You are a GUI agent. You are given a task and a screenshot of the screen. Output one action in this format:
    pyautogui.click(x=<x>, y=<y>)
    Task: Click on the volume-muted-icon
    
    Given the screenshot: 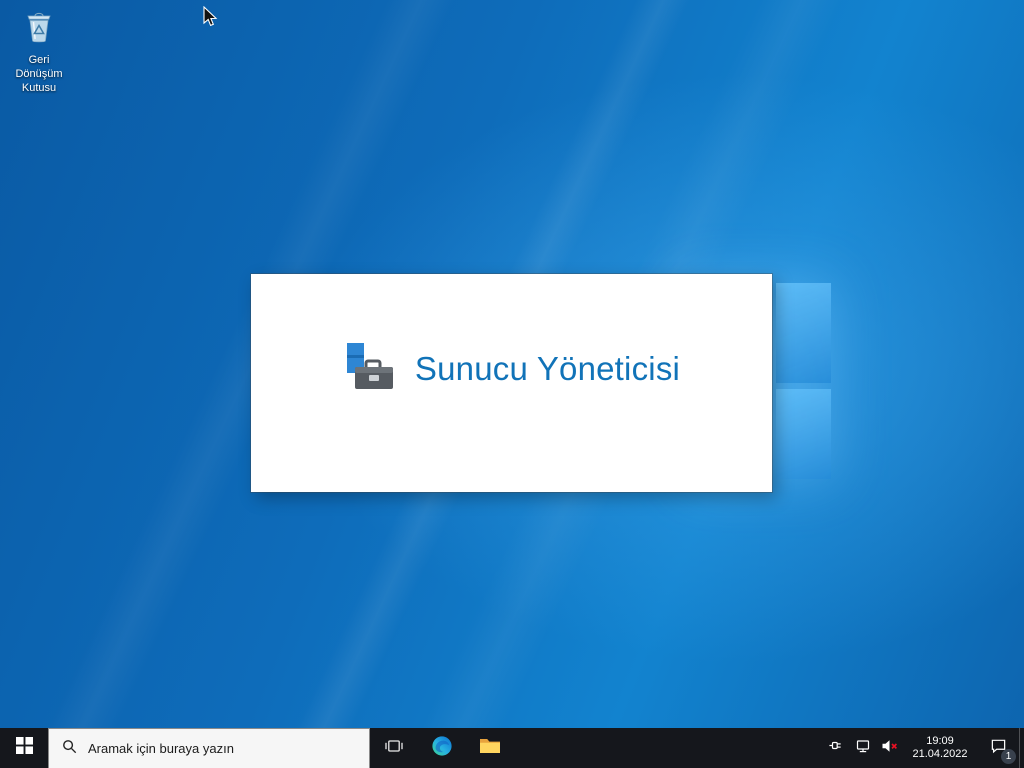 What is the action you would take?
    pyautogui.click(x=889, y=748)
    